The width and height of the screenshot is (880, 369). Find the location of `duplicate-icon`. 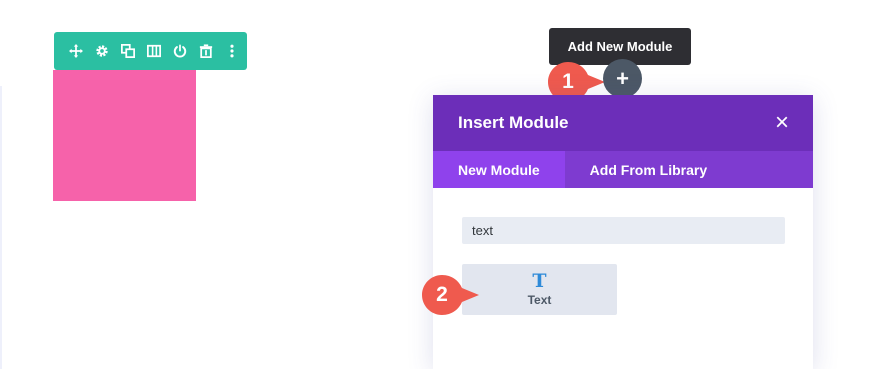

duplicate-icon is located at coordinates (128, 51).